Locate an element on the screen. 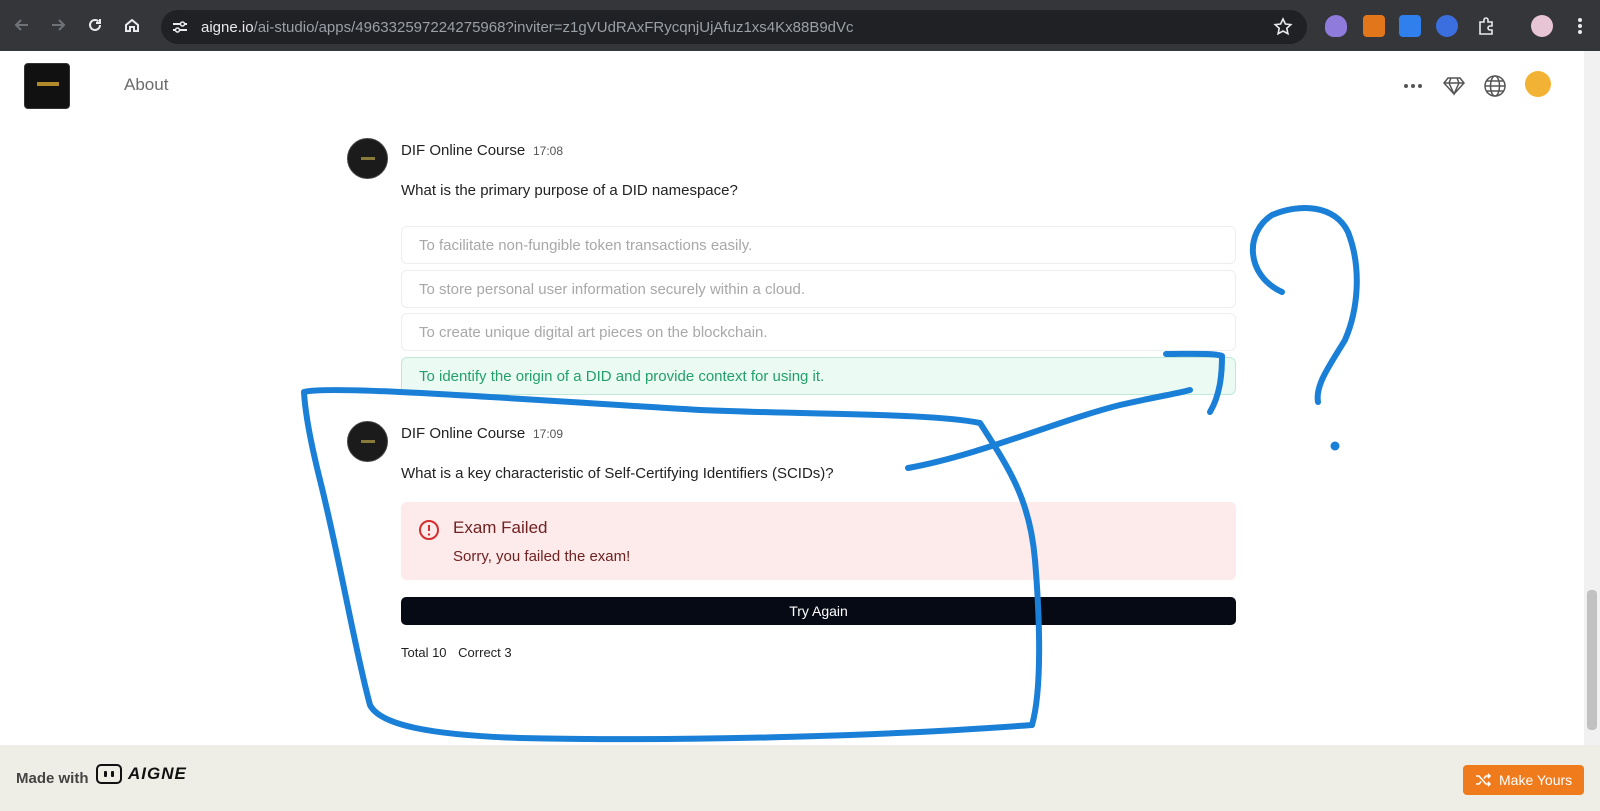 This screenshot has width=1600, height=811. make-yours-button: Make Yours is located at coordinates (1523, 780).